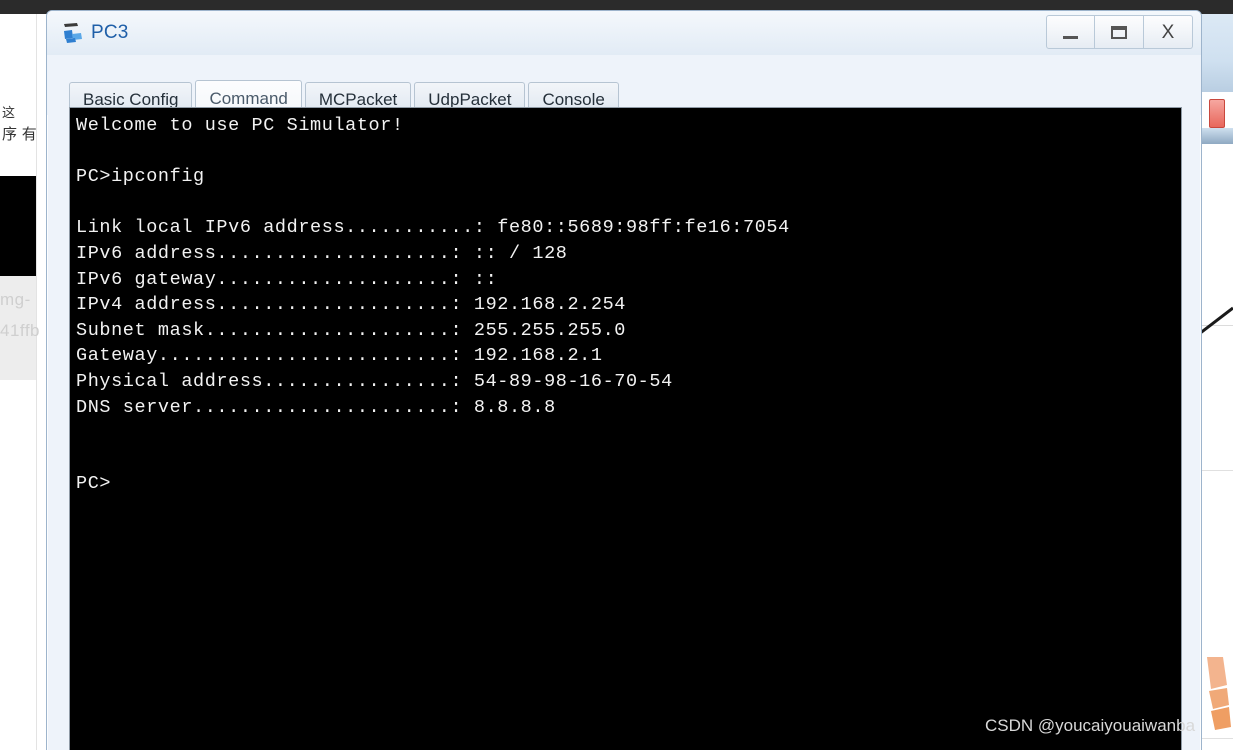 The width and height of the screenshot is (1233, 750). What do you see at coordinates (20, 330) in the screenshot?
I see `background-gray-text-line-2: 41ffb` at bounding box center [20, 330].